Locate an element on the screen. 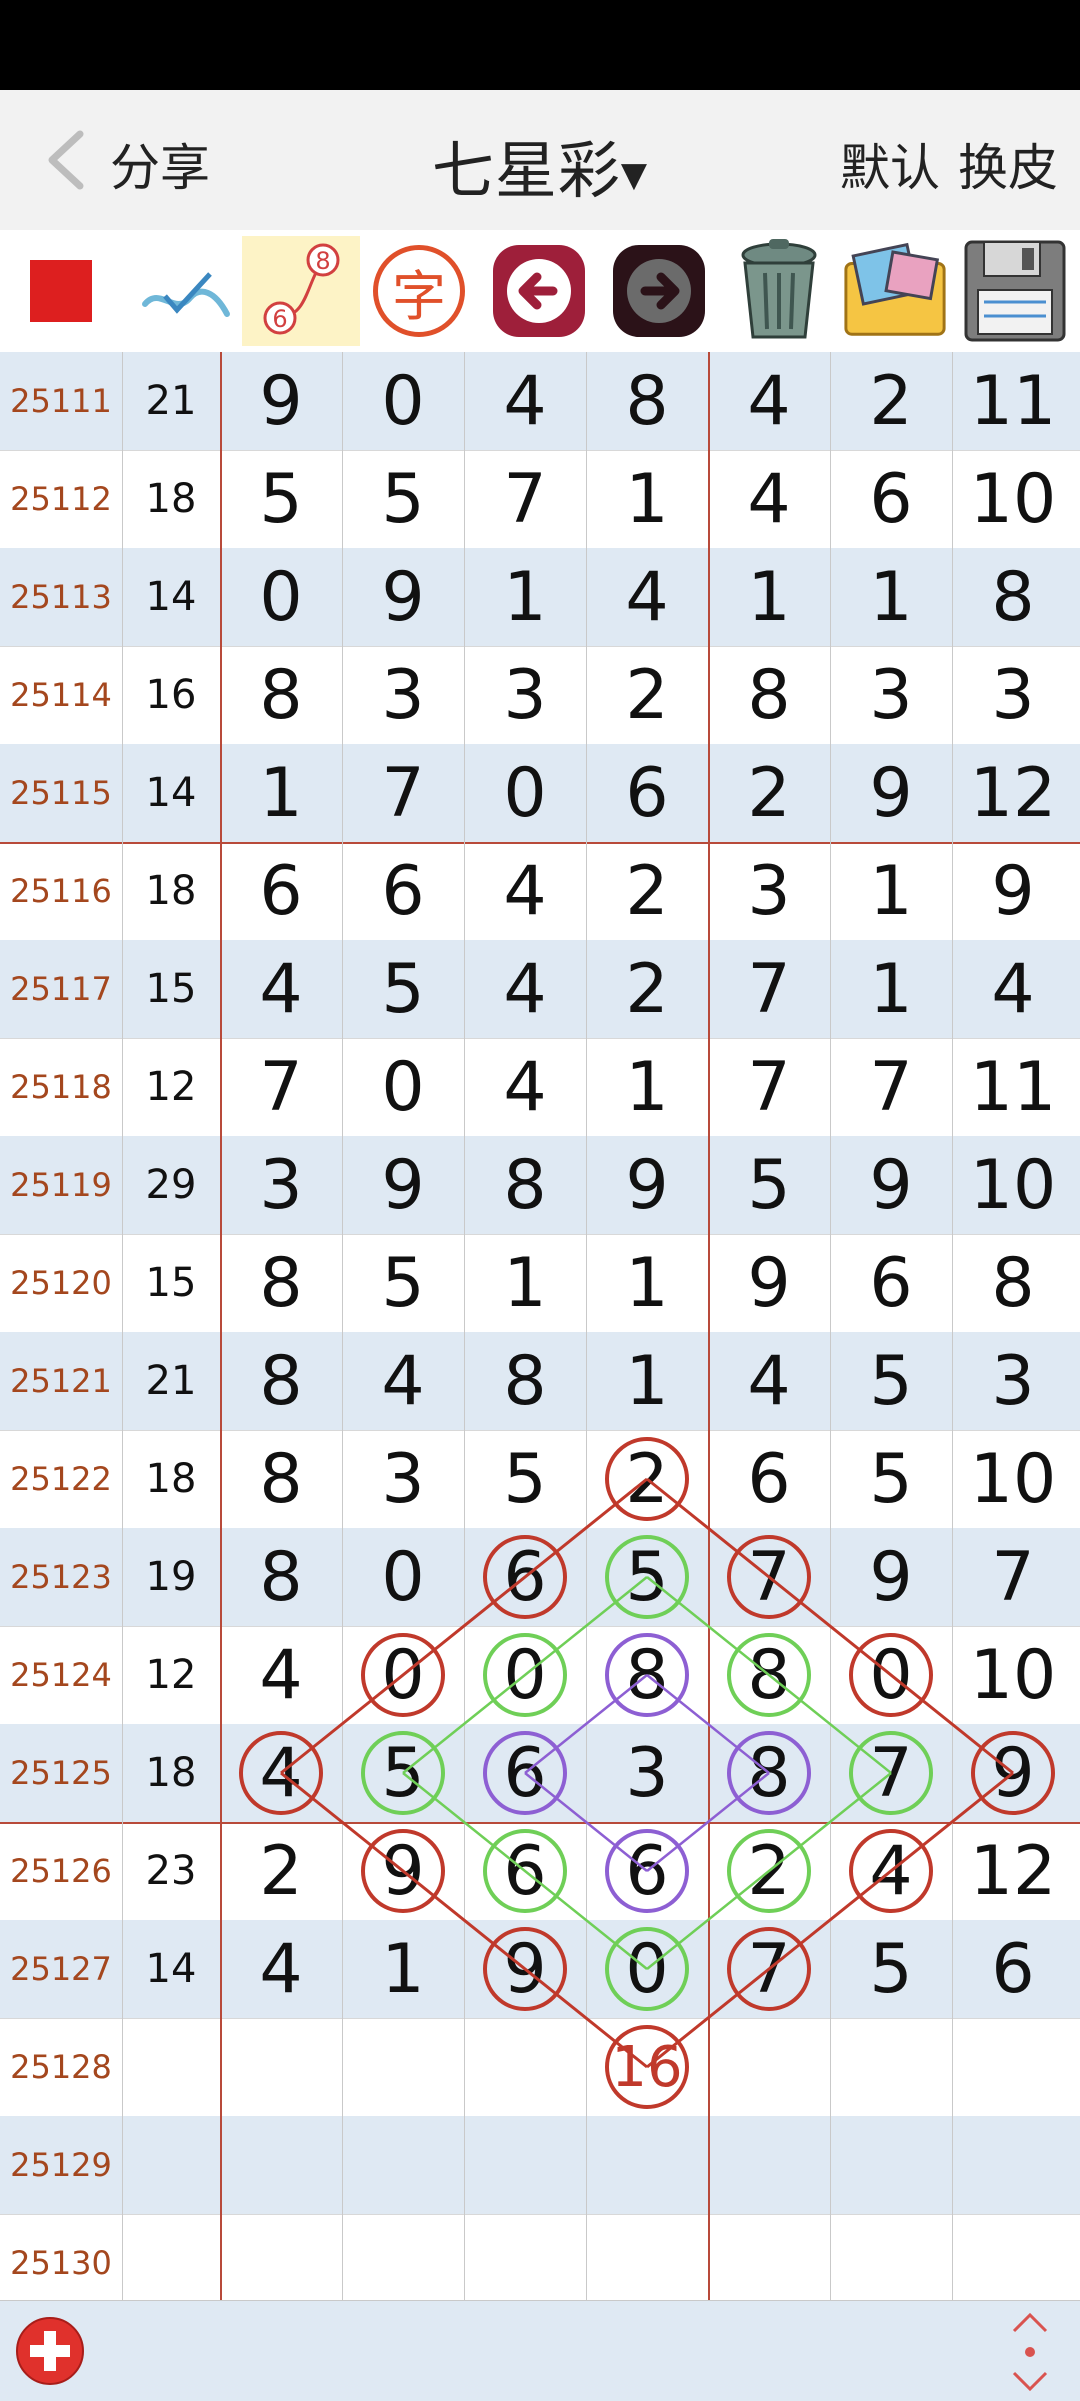 The image size is (1080, 2401). forward-arrow-icon is located at coordinates (659, 291).